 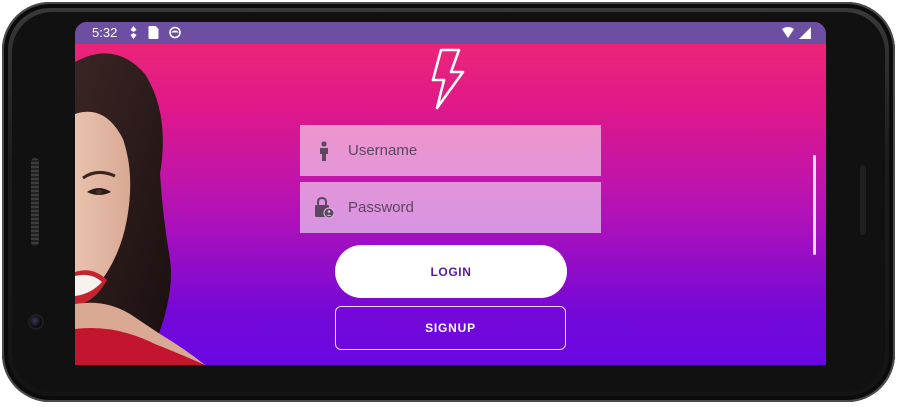 What do you see at coordinates (133, 32) in the screenshot?
I see `location-icon` at bounding box center [133, 32].